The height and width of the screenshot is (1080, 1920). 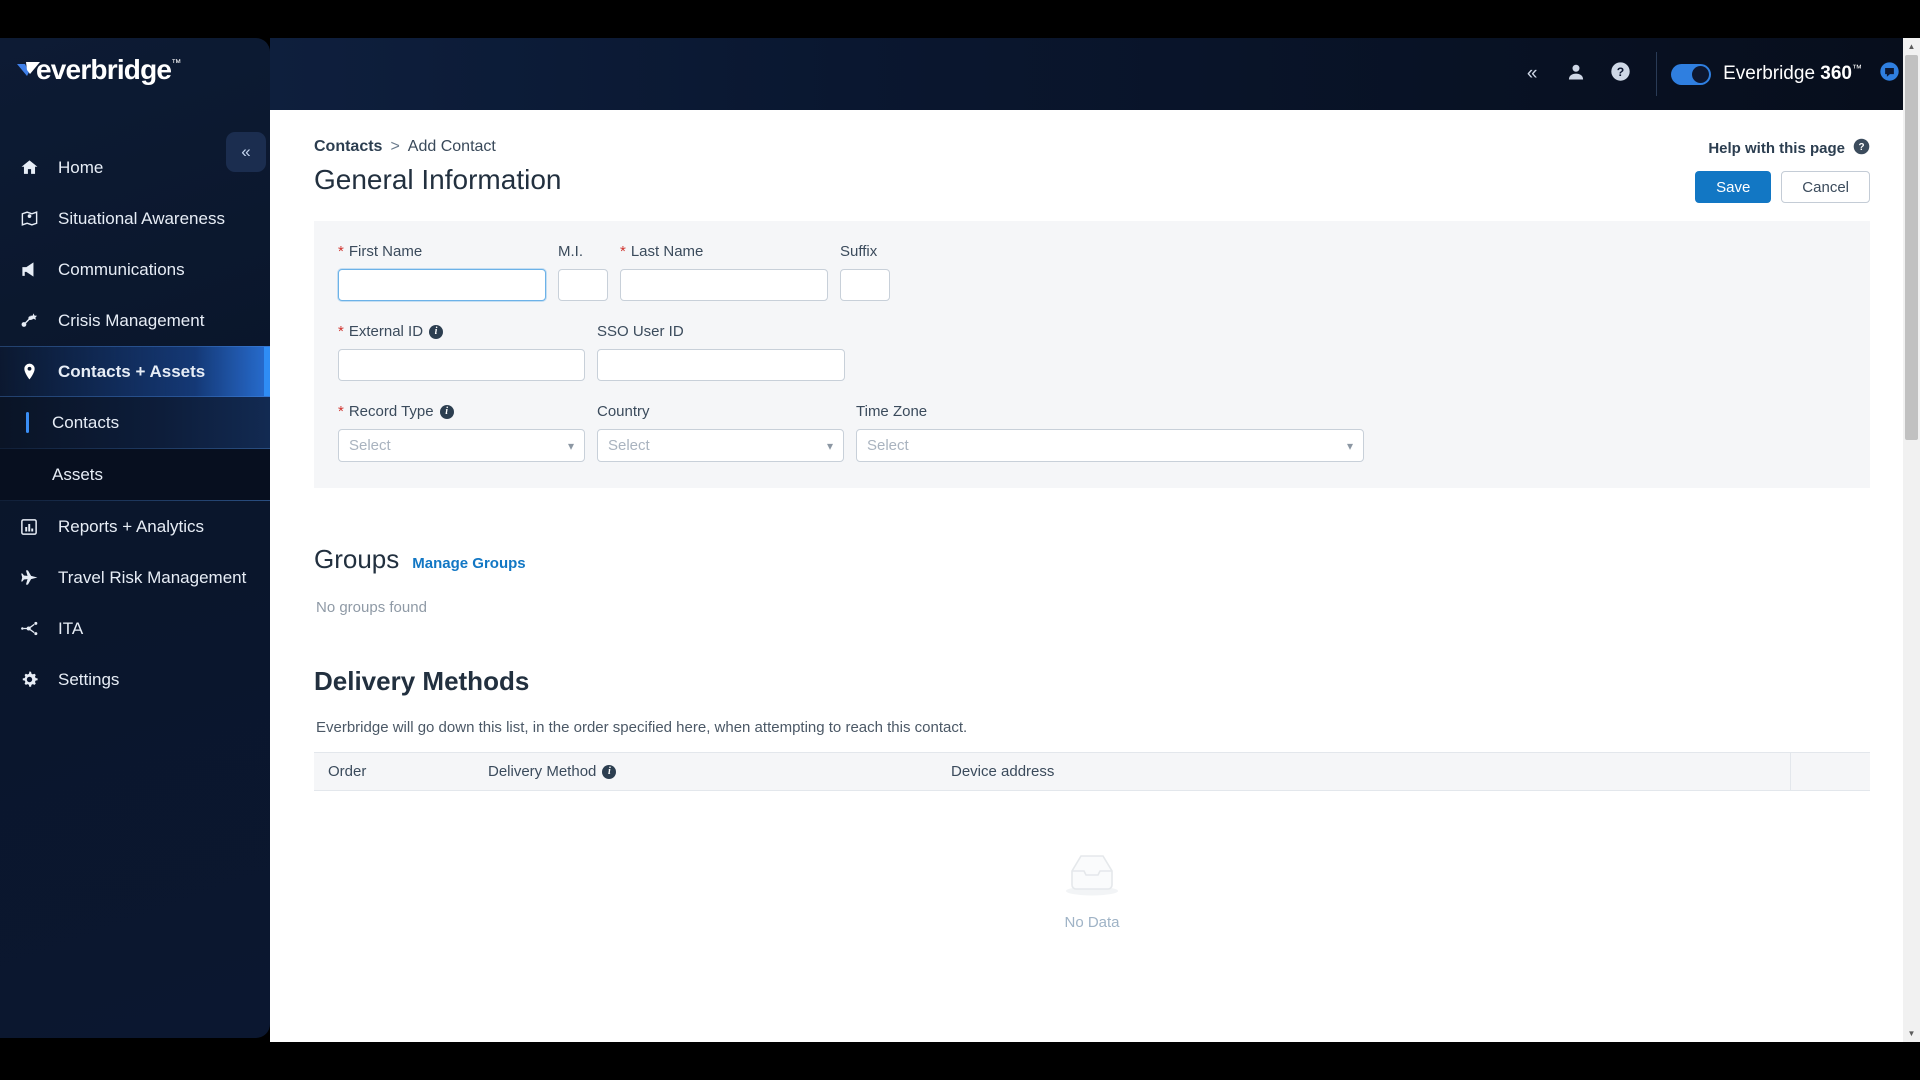 I want to click on sidebar-subitem-label: Contacts, so click(x=86, y=422).